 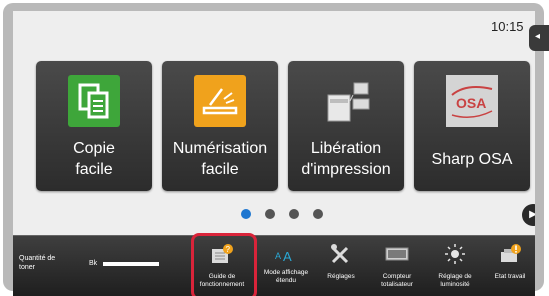 What do you see at coordinates (286, 266) in the screenshot?
I see `enlarge-display-button: AA Mode affichage étendu` at bounding box center [286, 266].